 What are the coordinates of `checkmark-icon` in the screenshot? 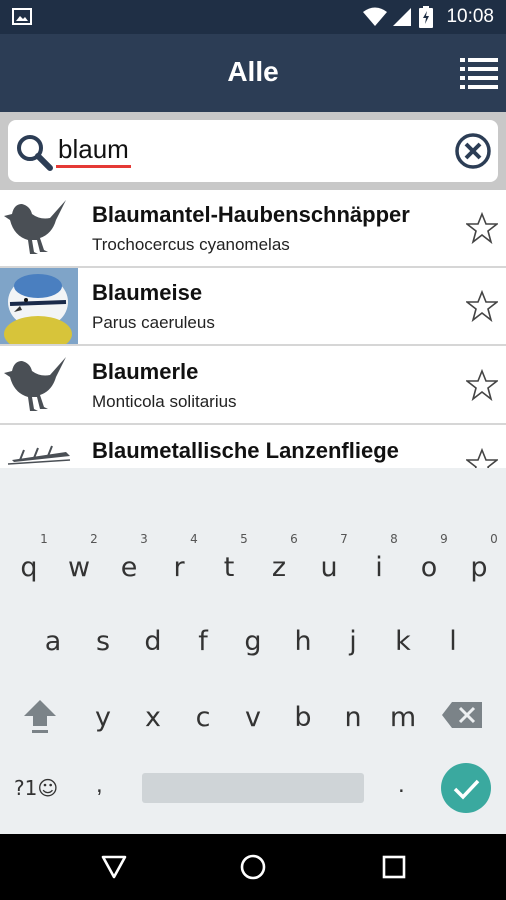 It's located at (466, 789).